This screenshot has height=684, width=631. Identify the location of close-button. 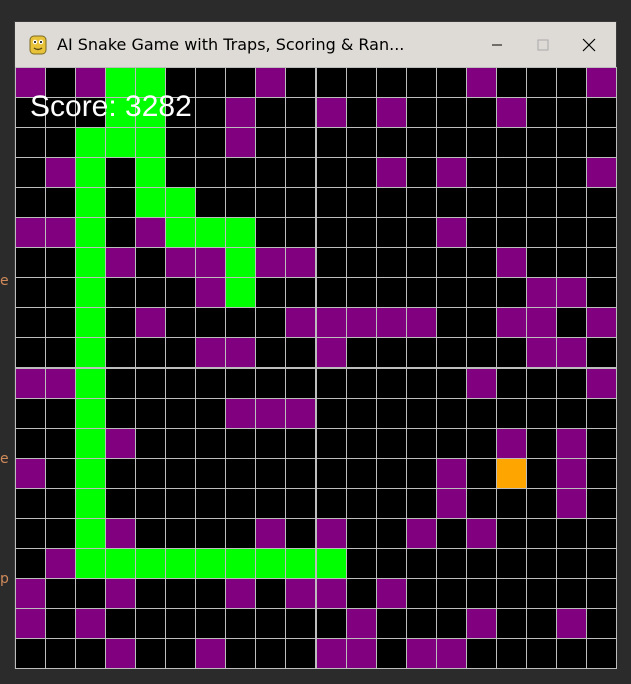
(589, 44).